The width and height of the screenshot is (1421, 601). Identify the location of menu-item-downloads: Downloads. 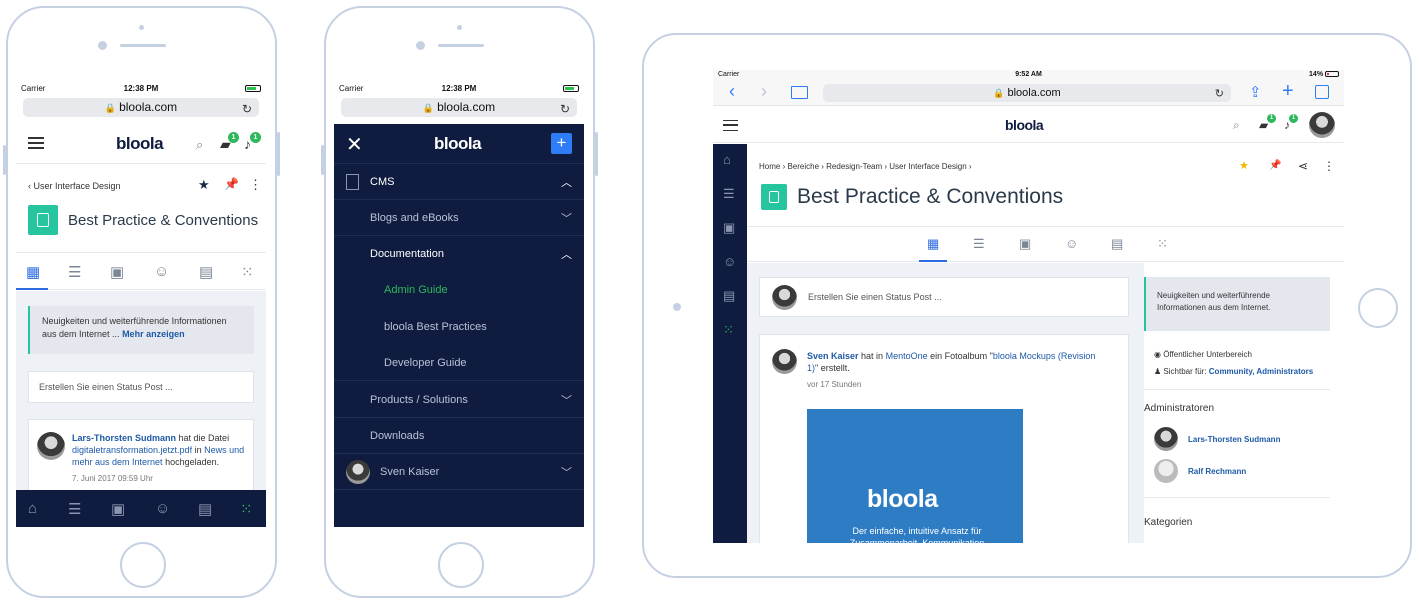
(459, 436).